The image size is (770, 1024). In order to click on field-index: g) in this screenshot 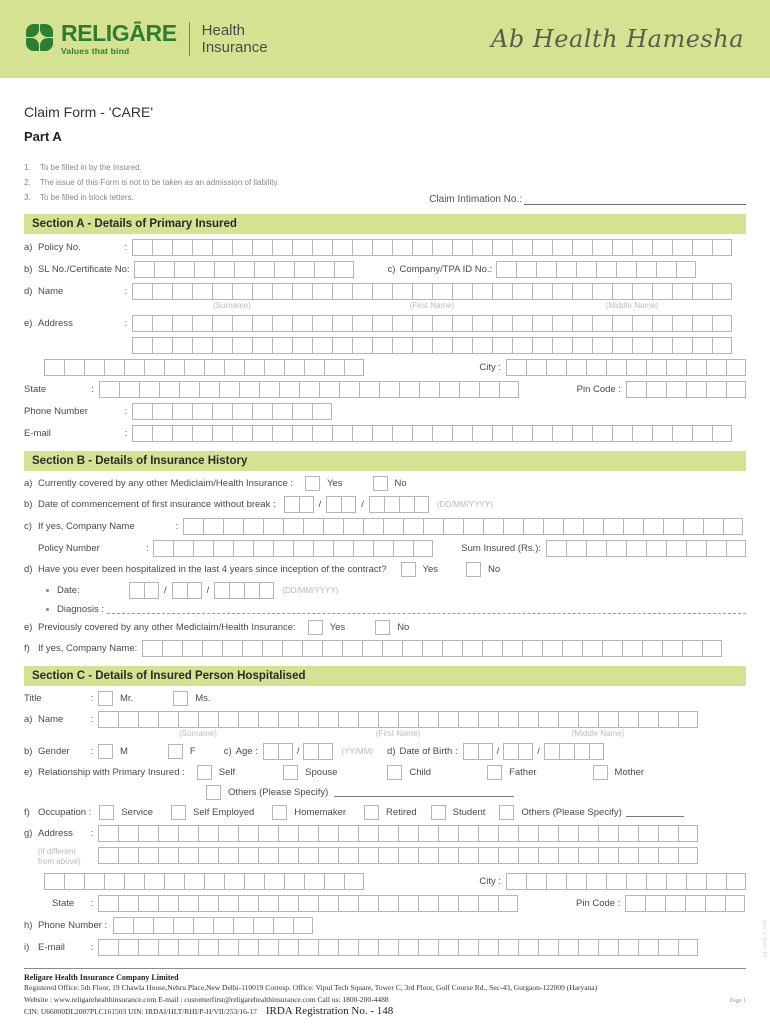, I will do `click(28, 833)`.